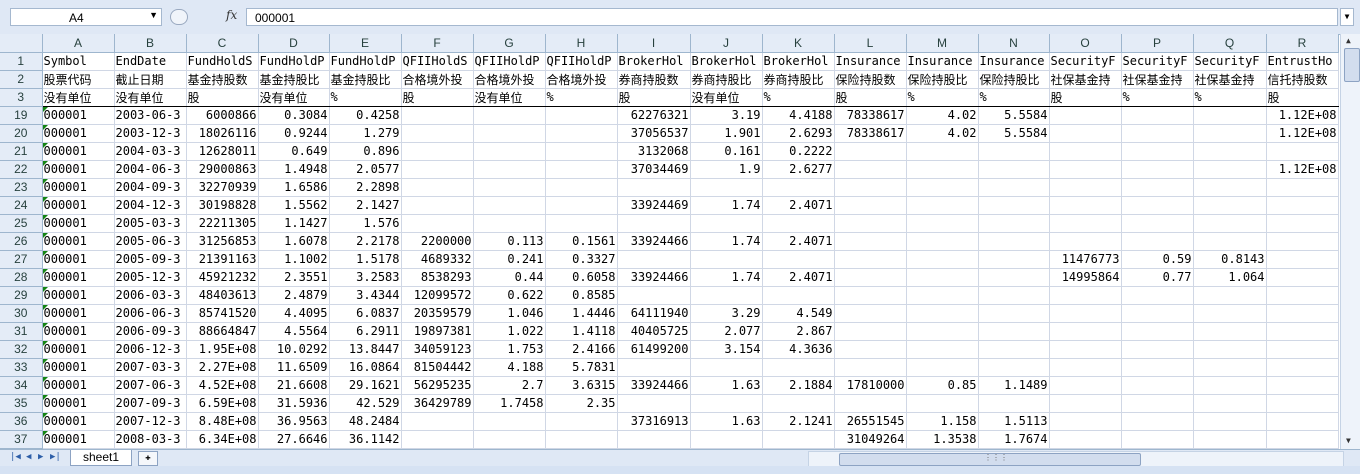  What do you see at coordinates (437, 277) in the screenshot?
I see `cell: 8538293` at bounding box center [437, 277].